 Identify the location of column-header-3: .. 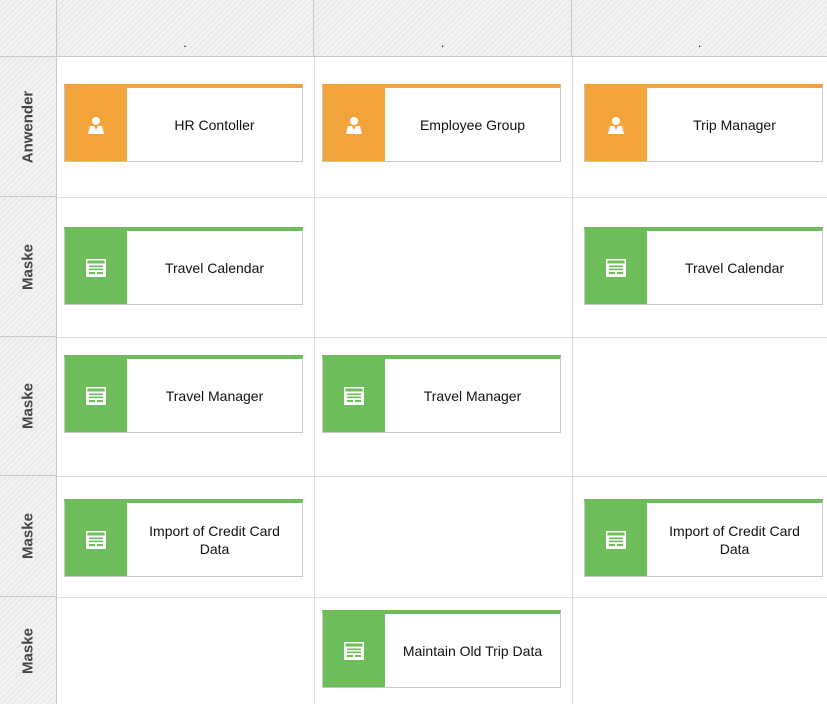
(699, 28).